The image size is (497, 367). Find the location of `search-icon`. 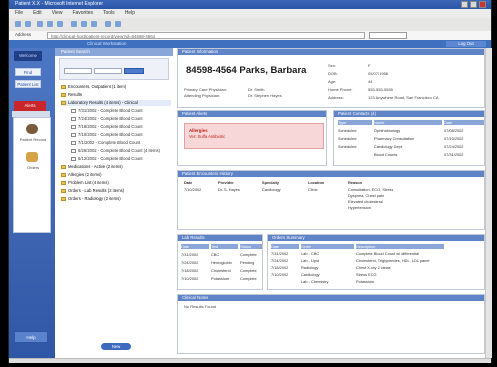

search-icon is located at coordinates (74, 24).